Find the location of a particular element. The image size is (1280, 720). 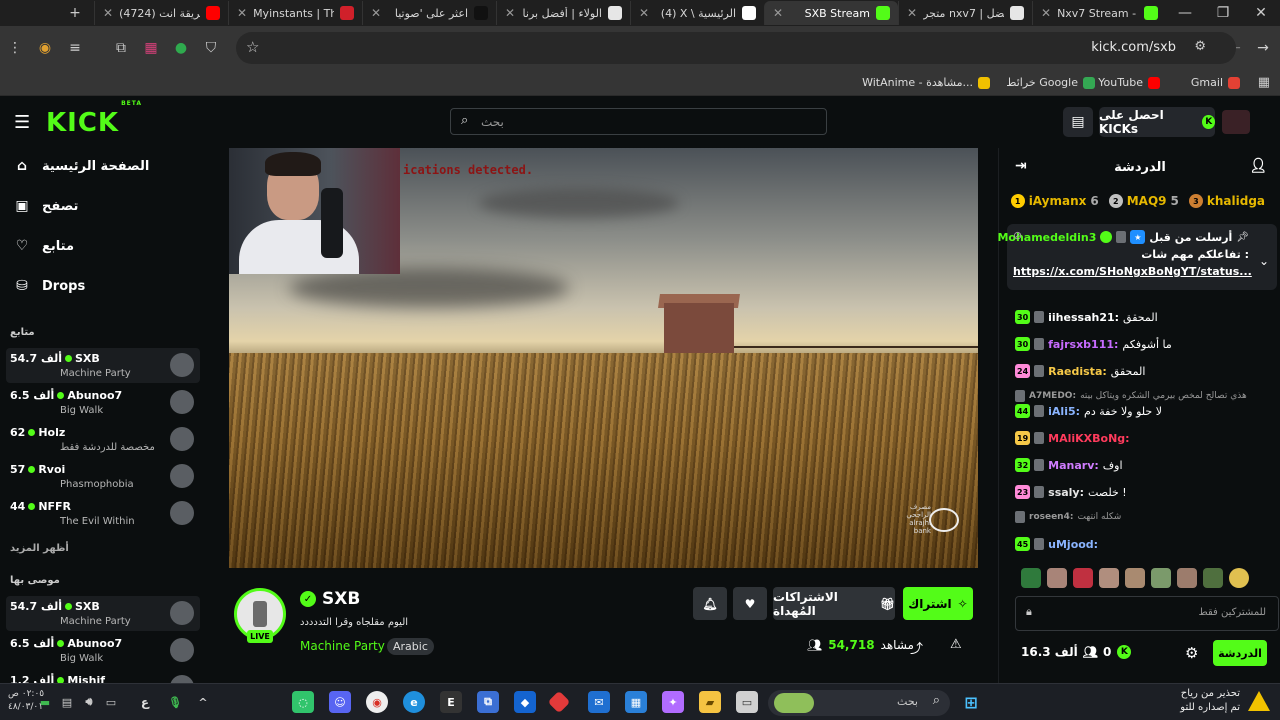

dropbox-icon: ◆ is located at coordinates (525, 702).